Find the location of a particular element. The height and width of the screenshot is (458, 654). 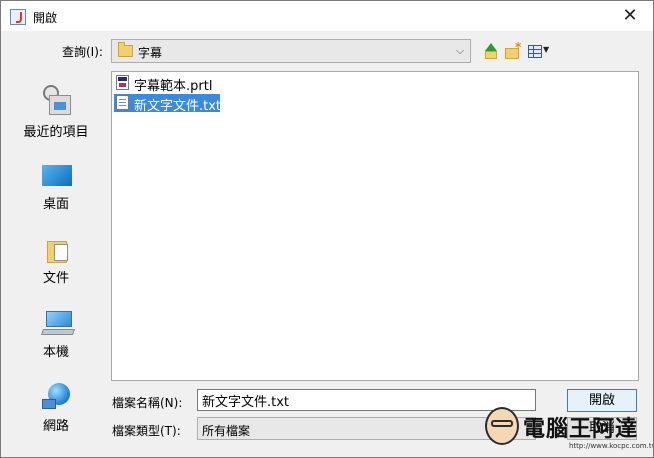

filetype-label: 檔案類型(T): is located at coordinates (146, 431).